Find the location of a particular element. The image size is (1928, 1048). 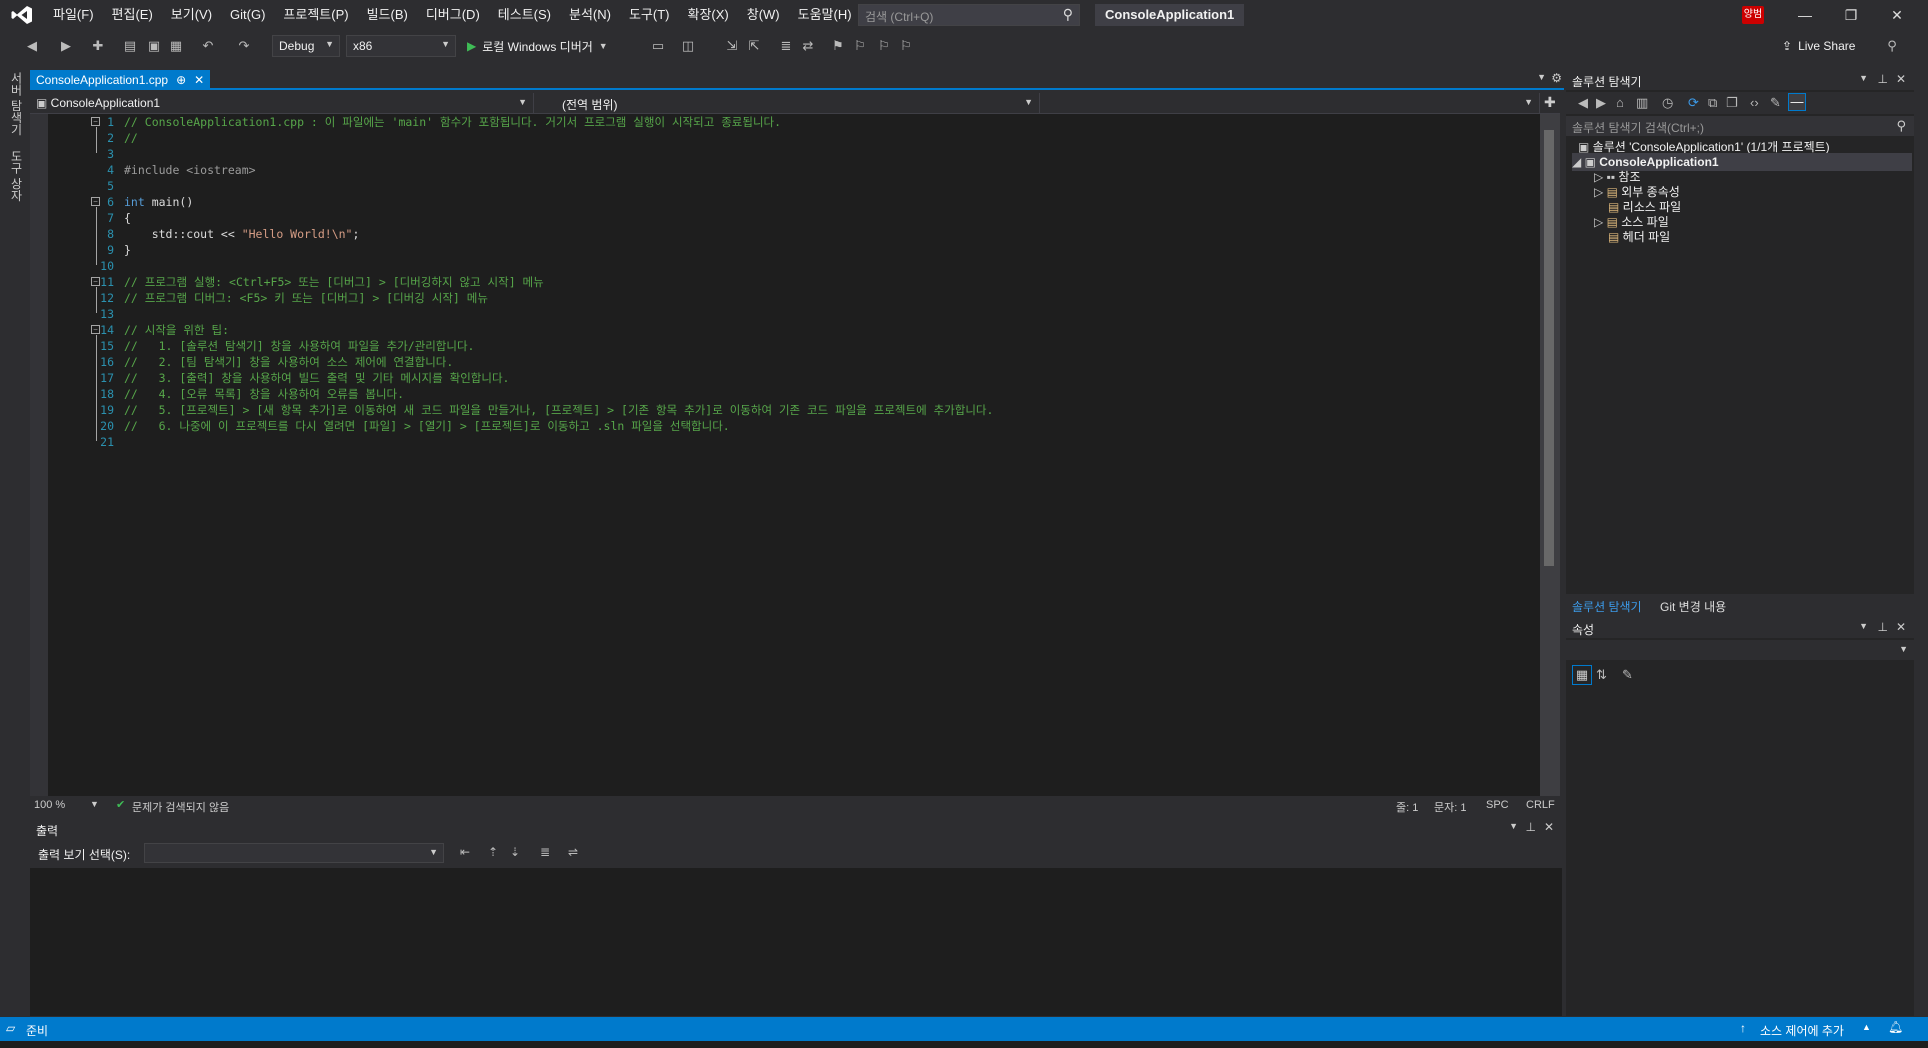

platform-dropdown: x86 ▼ is located at coordinates (401, 46).